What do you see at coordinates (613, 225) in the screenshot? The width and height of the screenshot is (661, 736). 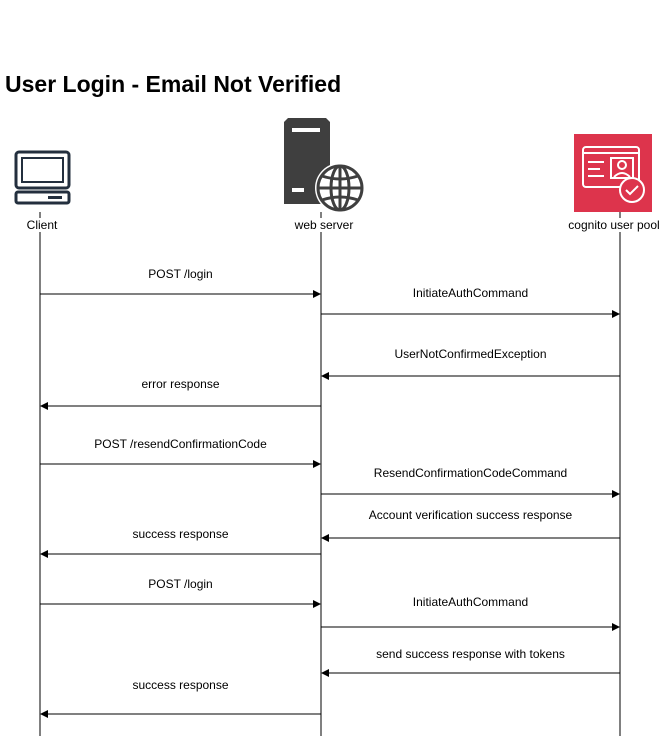 I see `actor-label-cognito: cognito user pool` at bounding box center [613, 225].